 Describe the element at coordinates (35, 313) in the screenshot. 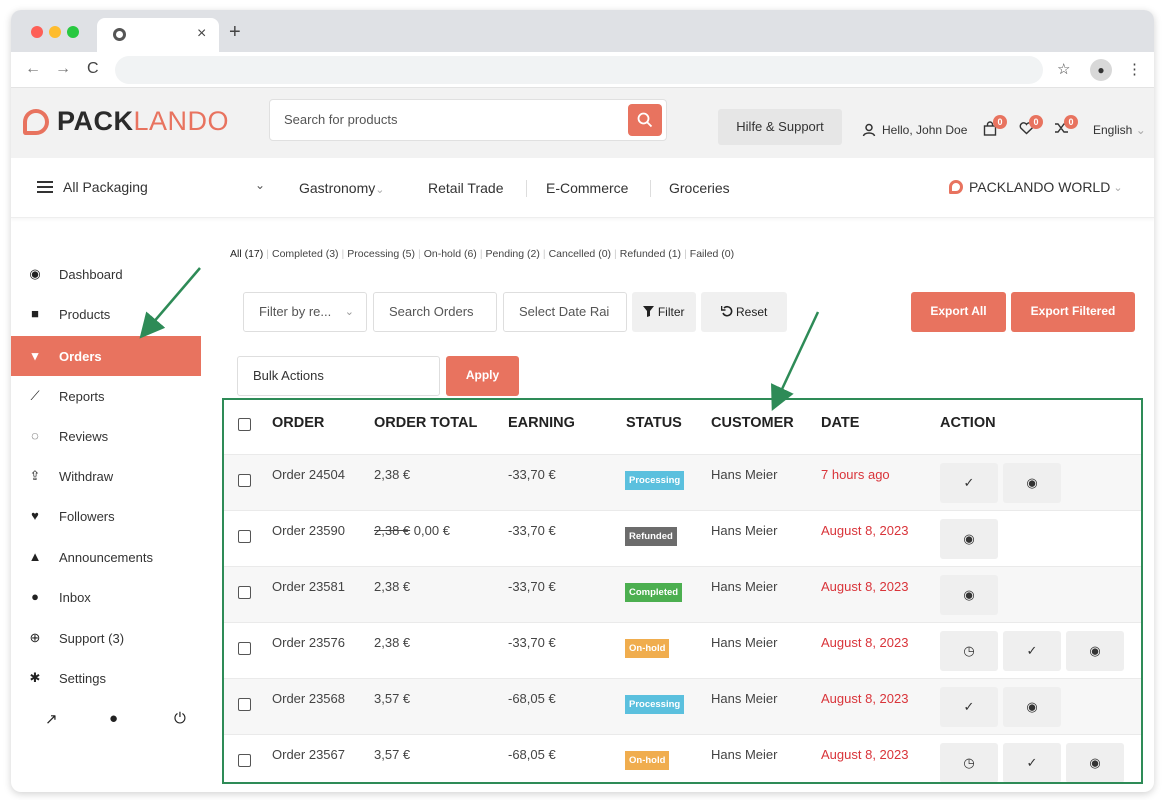

I see `briefcase-icon: ■` at that location.